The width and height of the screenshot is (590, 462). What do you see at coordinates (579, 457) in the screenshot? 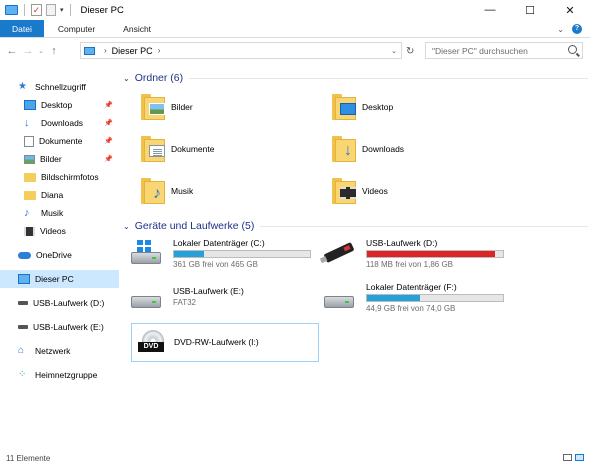
I see `tiles-view-icon` at bounding box center [579, 457].